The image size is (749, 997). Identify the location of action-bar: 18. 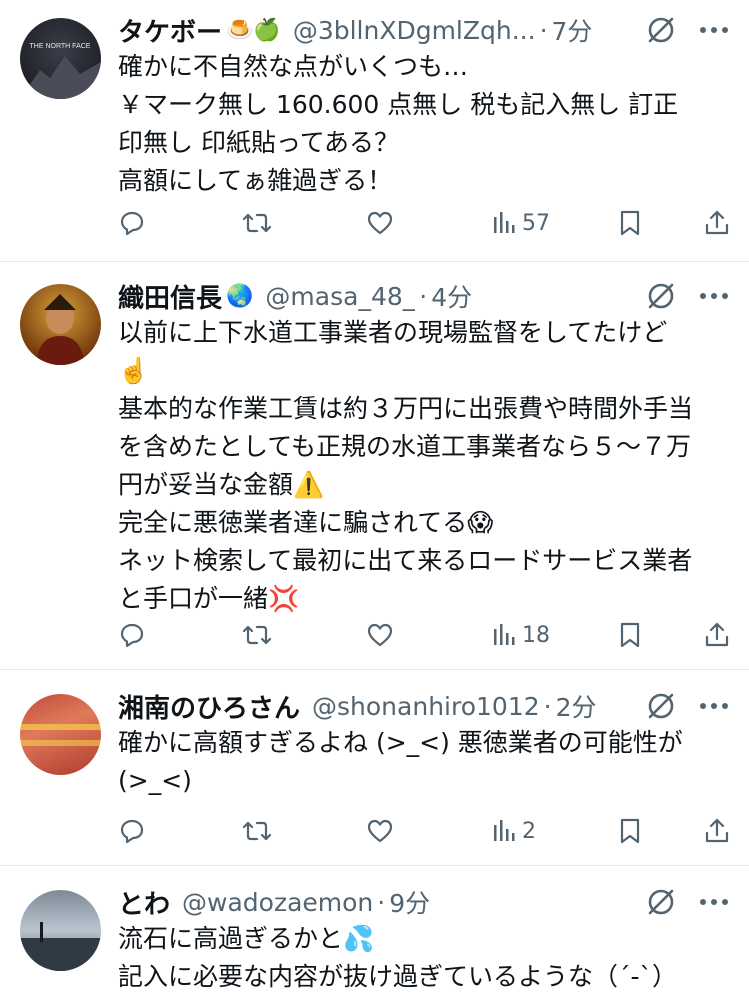
(423, 635).